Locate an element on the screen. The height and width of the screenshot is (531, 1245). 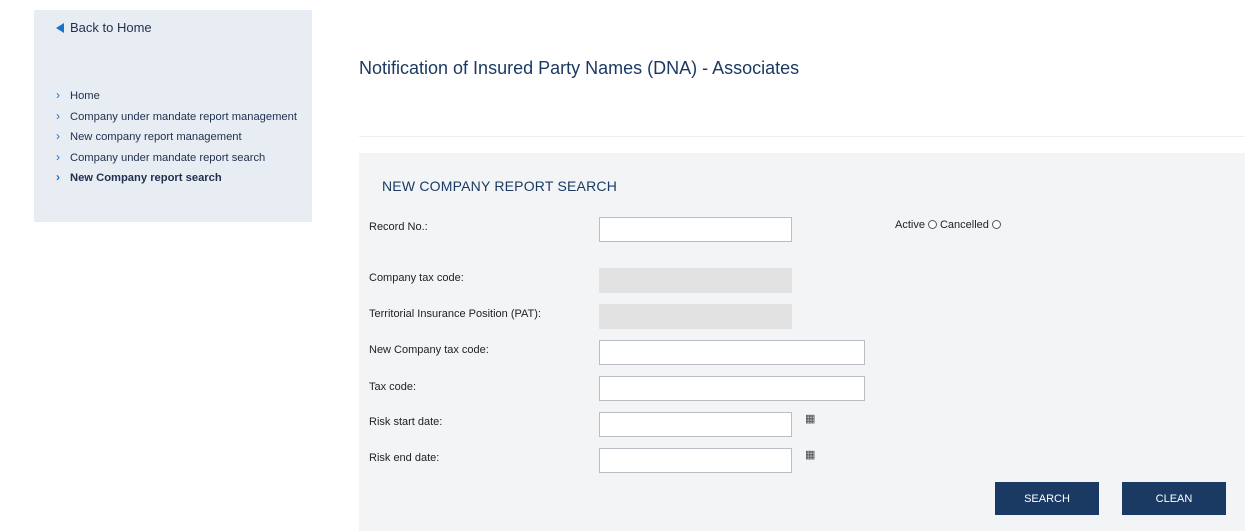
sidebar-item-label: Company under mandate report search is located at coordinates (168, 157).